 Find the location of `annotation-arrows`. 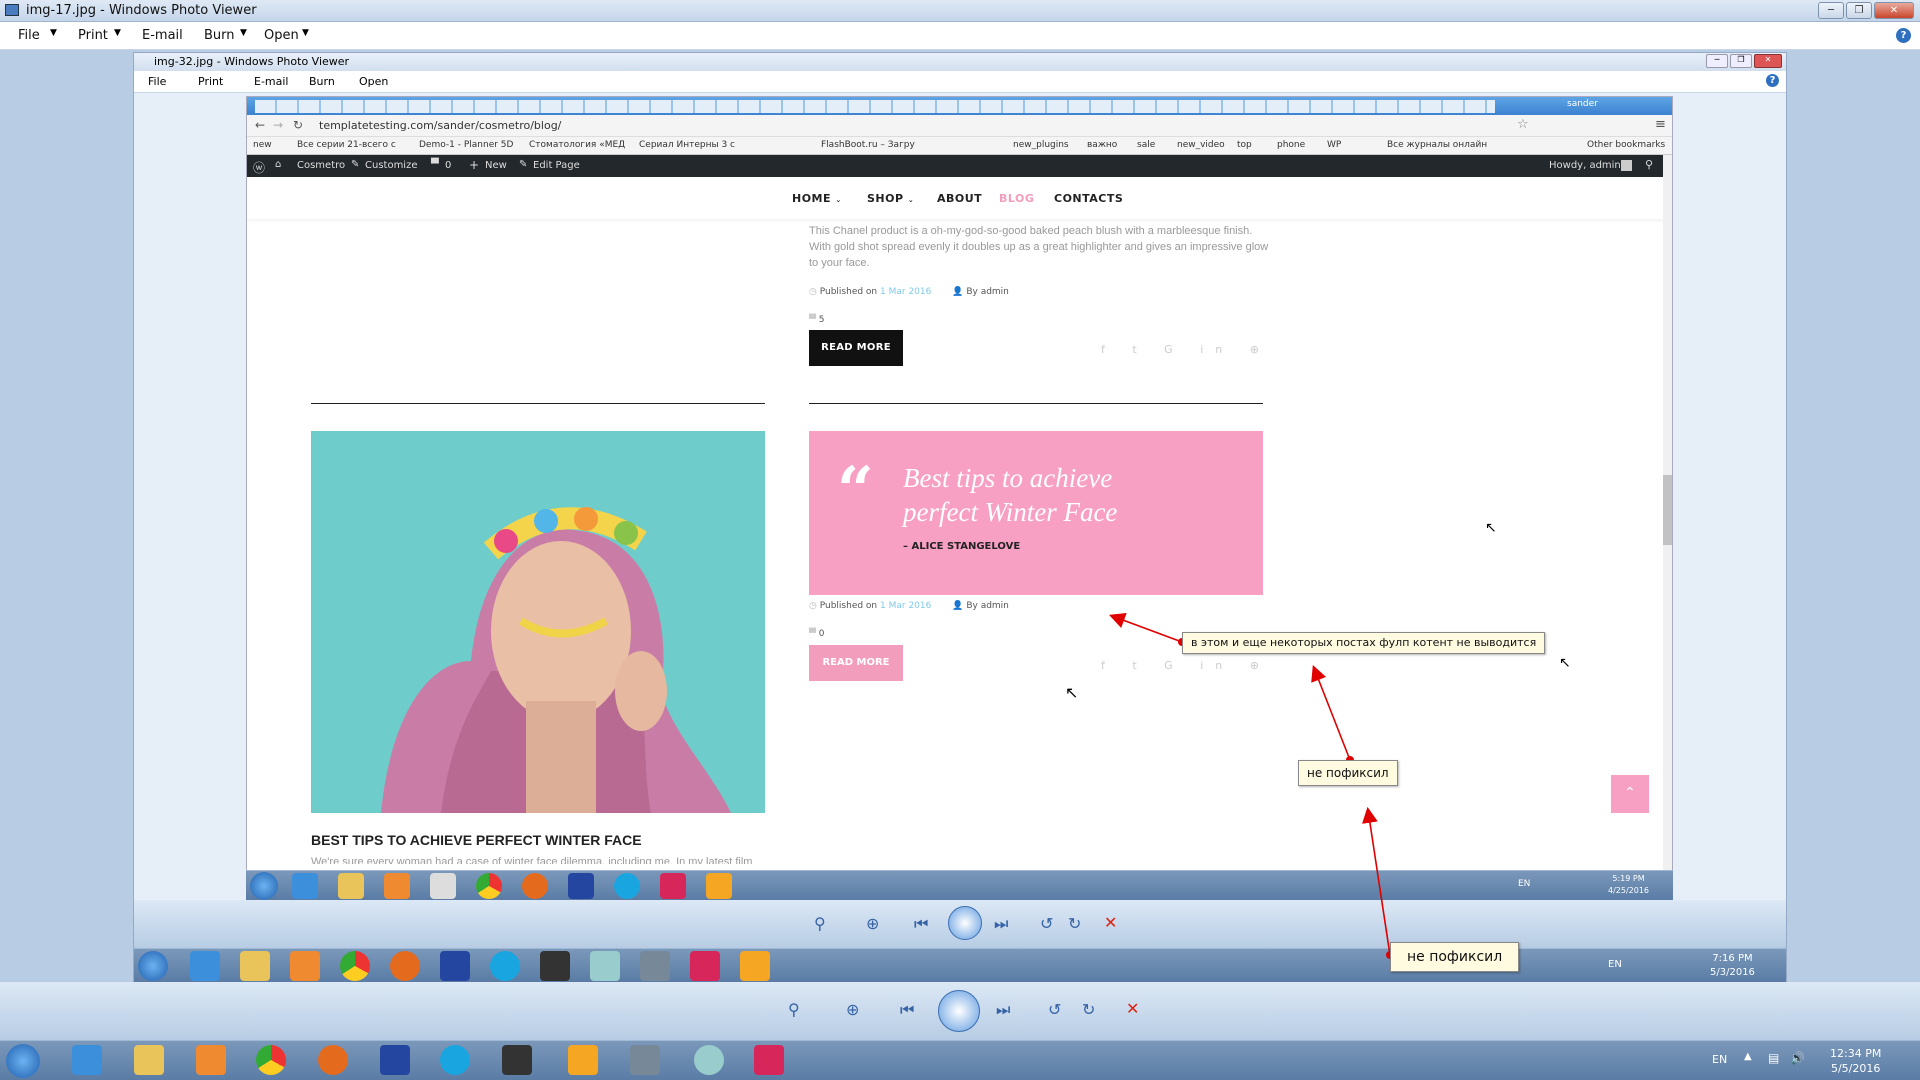

annotation-arrows is located at coordinates (1251, 785).